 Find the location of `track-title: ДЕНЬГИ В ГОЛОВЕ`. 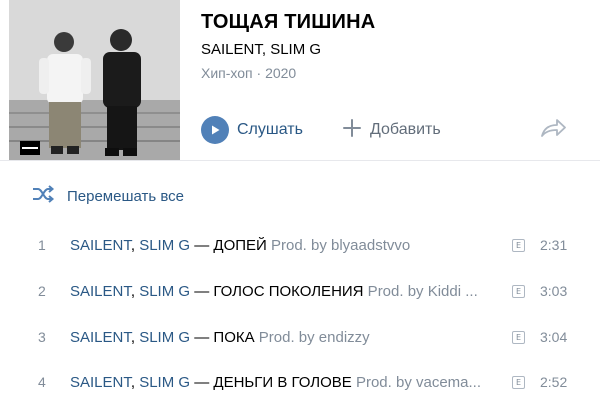

track-title: ДЕНЬГИ В ГОЛОВЕ is located at coordinates (282, 382).